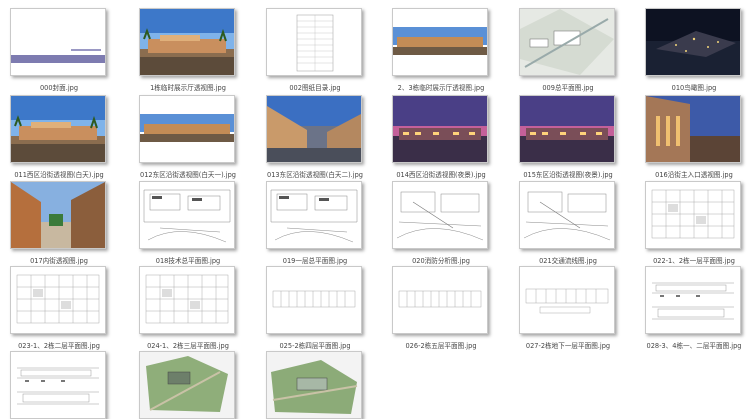  Describe the element at coordinates (568, 261) in the screenshot. I see `file-name-label: 021交通流线图.jpg` at that location.